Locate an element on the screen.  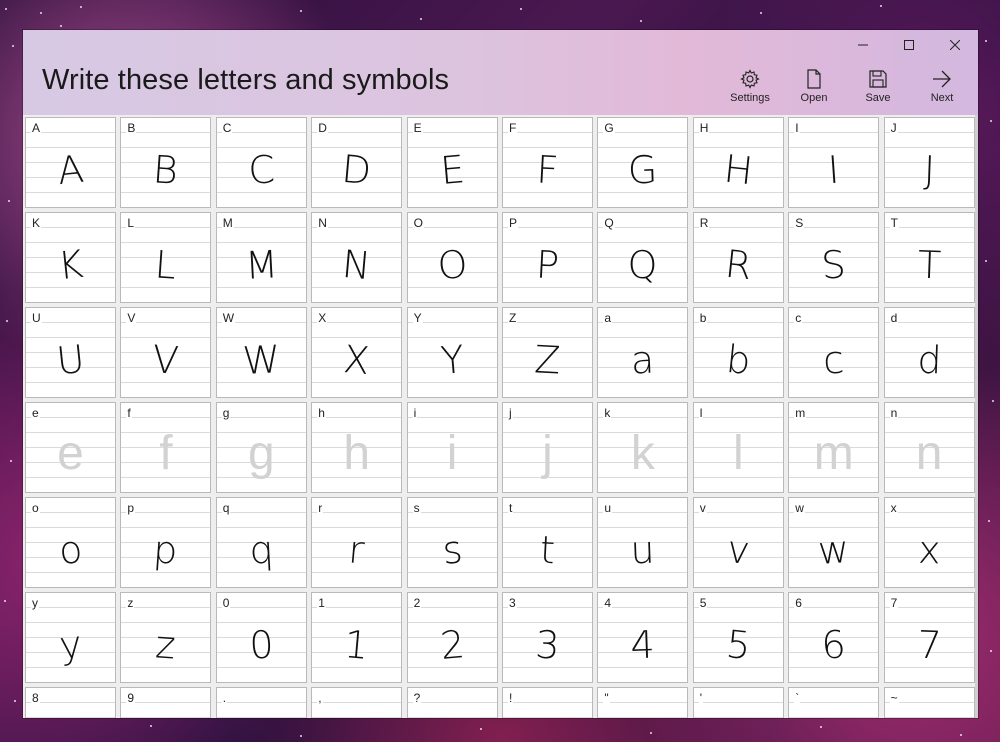
ink-cell: DD is located at coordinates (357, 162).